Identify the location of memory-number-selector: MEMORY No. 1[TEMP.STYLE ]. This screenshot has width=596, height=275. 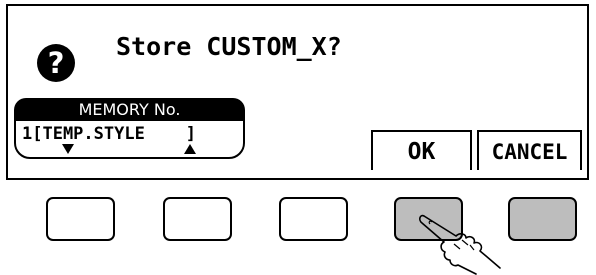
(129, 130).